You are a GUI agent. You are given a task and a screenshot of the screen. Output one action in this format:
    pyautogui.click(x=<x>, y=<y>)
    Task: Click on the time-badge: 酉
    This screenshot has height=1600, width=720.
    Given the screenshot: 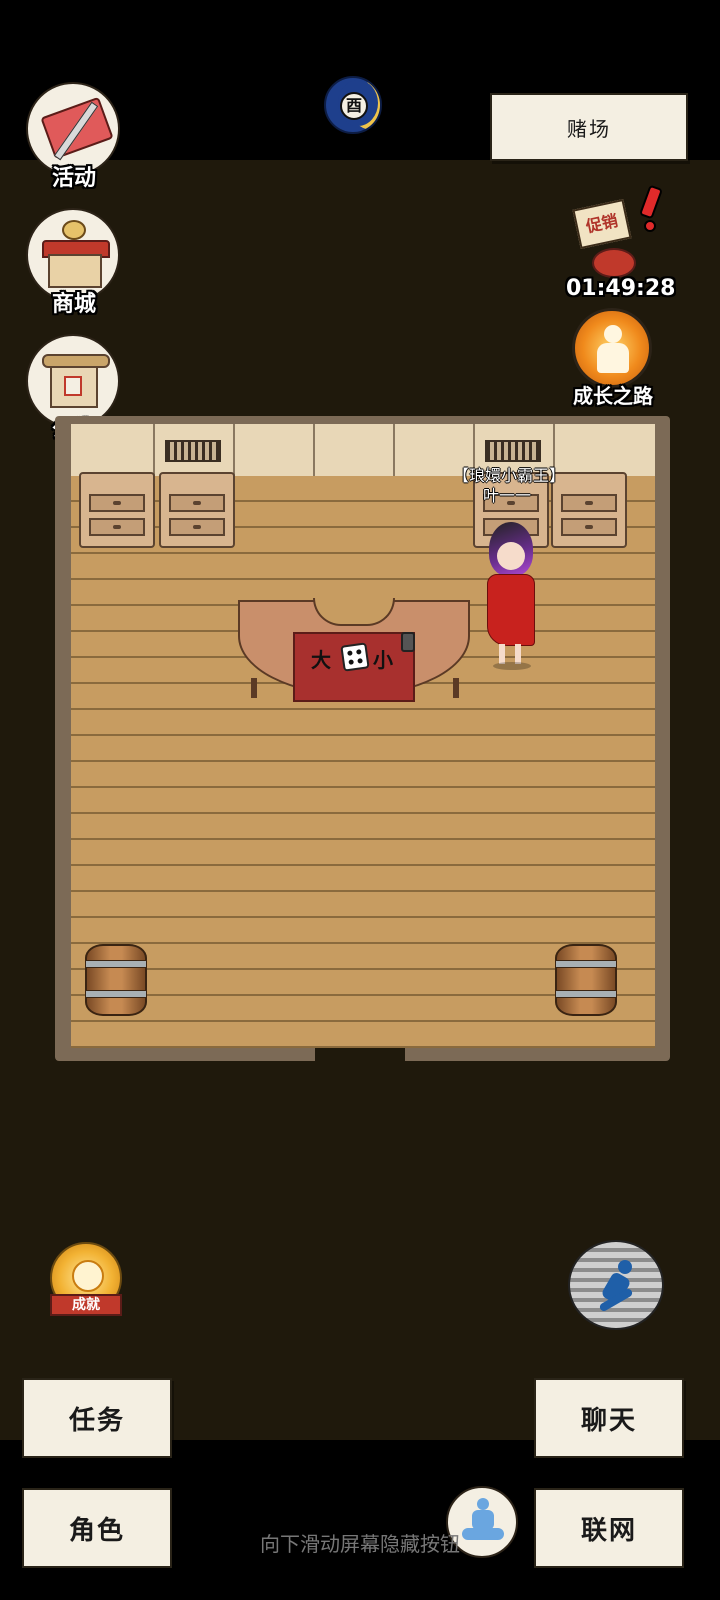 What is the action you would take?
    pyautogui.click(x=353, y=105)
    